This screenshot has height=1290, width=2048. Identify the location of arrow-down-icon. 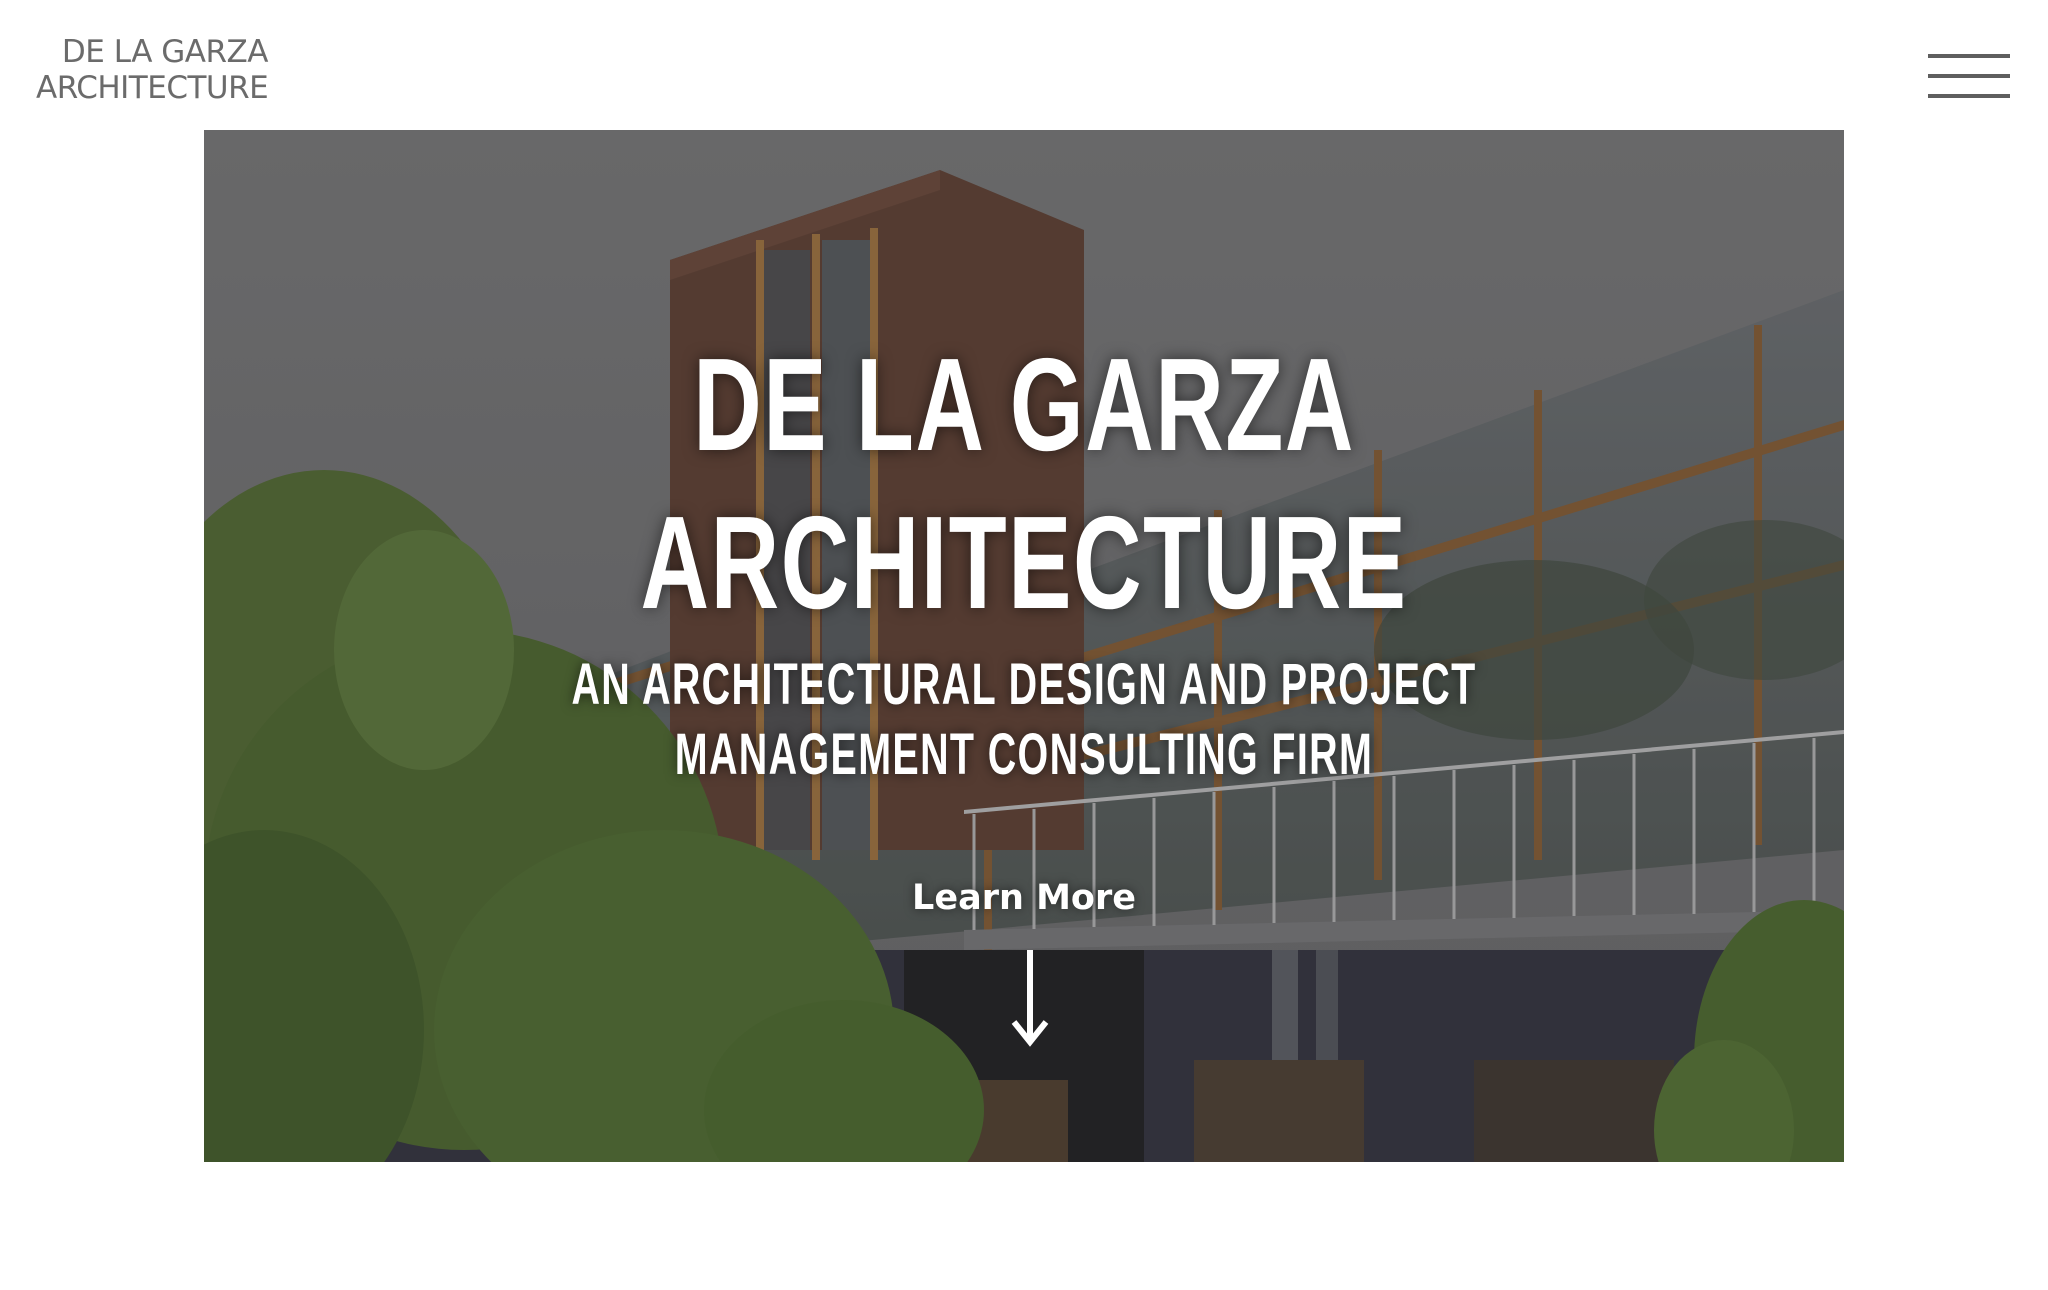
(1030, 998).